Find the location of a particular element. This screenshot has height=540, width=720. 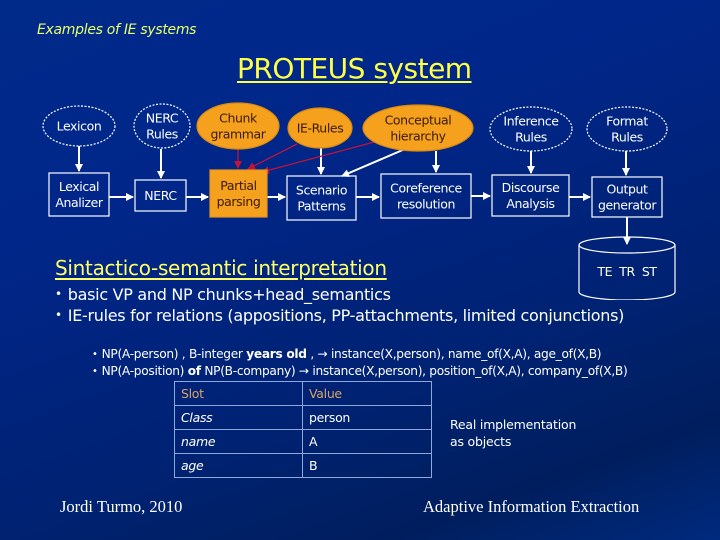

knowledge-source-inference-rules: InferenceRules is located at coordinates (531, 129).